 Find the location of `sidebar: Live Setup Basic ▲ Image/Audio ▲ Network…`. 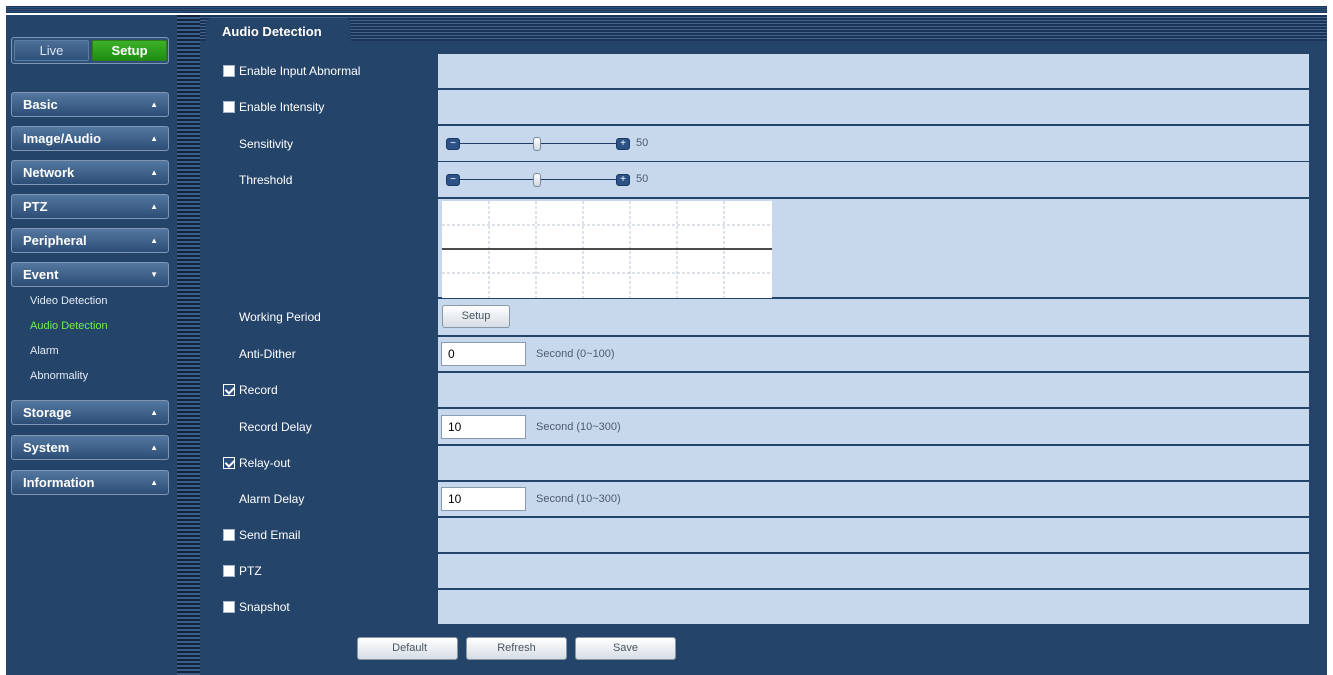

sidebar: Live Setup Basic ▲ Image/Audio ▲ Network… is located at coordinates (91, 345).